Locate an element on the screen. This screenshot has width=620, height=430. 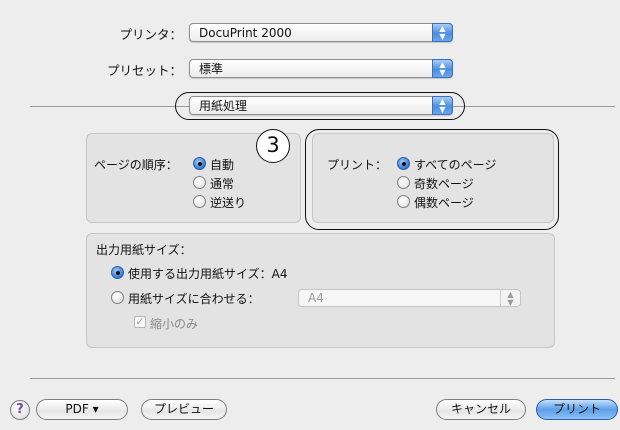
page-order-option-reverse: 逆送り is located at coordinates (228, 203).